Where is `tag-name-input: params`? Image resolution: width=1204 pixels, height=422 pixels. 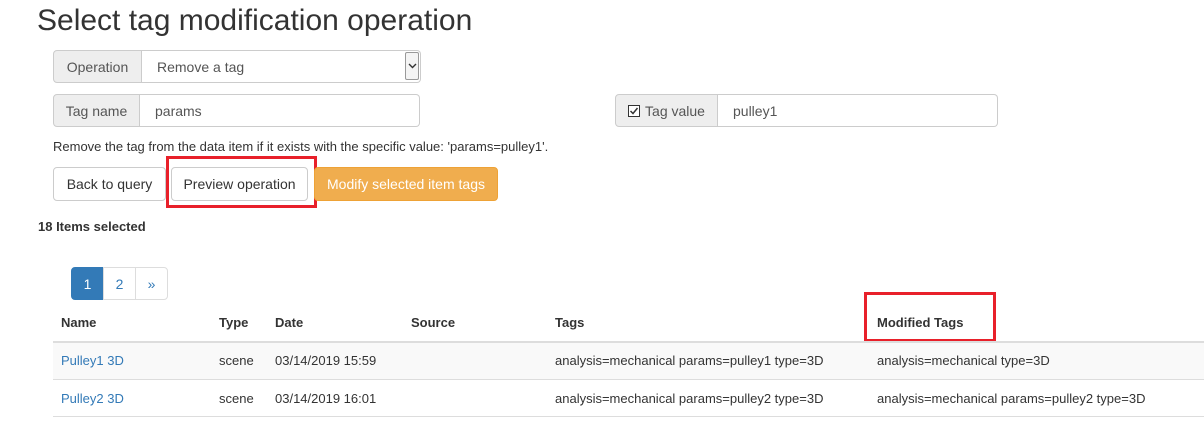
tag-name-input: params is located at coordinates (280, 110).